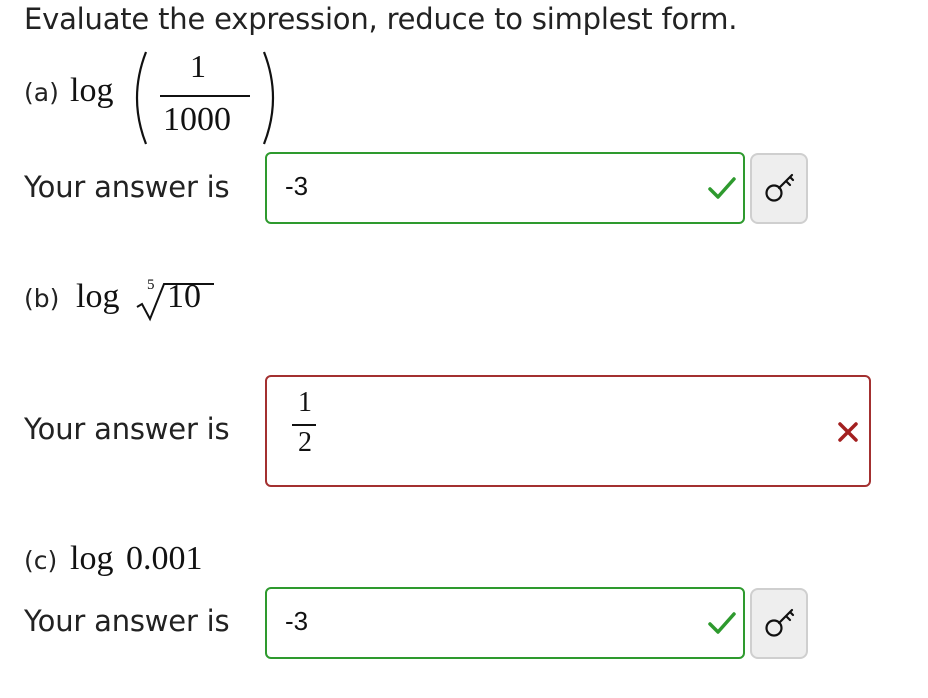 This screenshot has width=928, height=698. Describe the element at coordinates (297, 621) in the screenshot. I see `part-c-answer-value: -3` at that location.